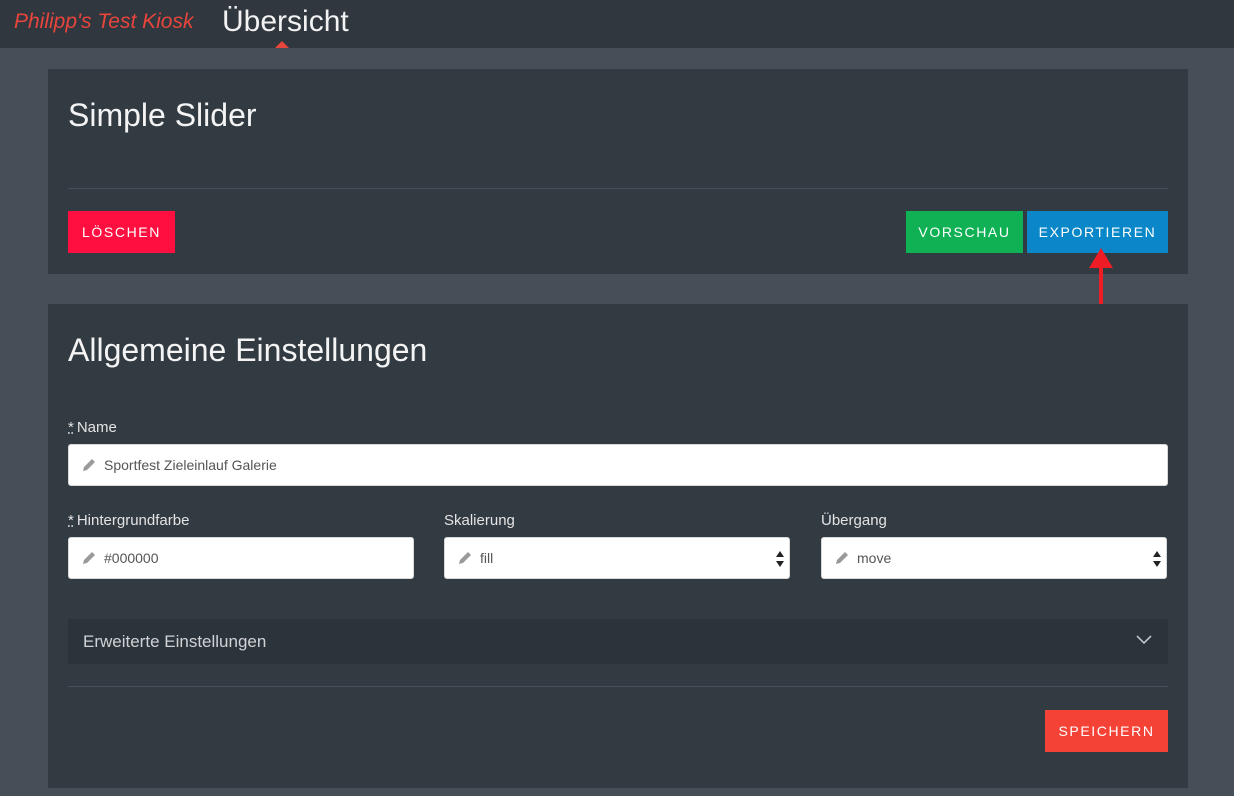 The image size is (1234, 796). I want to click on advanced-settings-label: Erweiterte Einstellungen, so click(175, 641).